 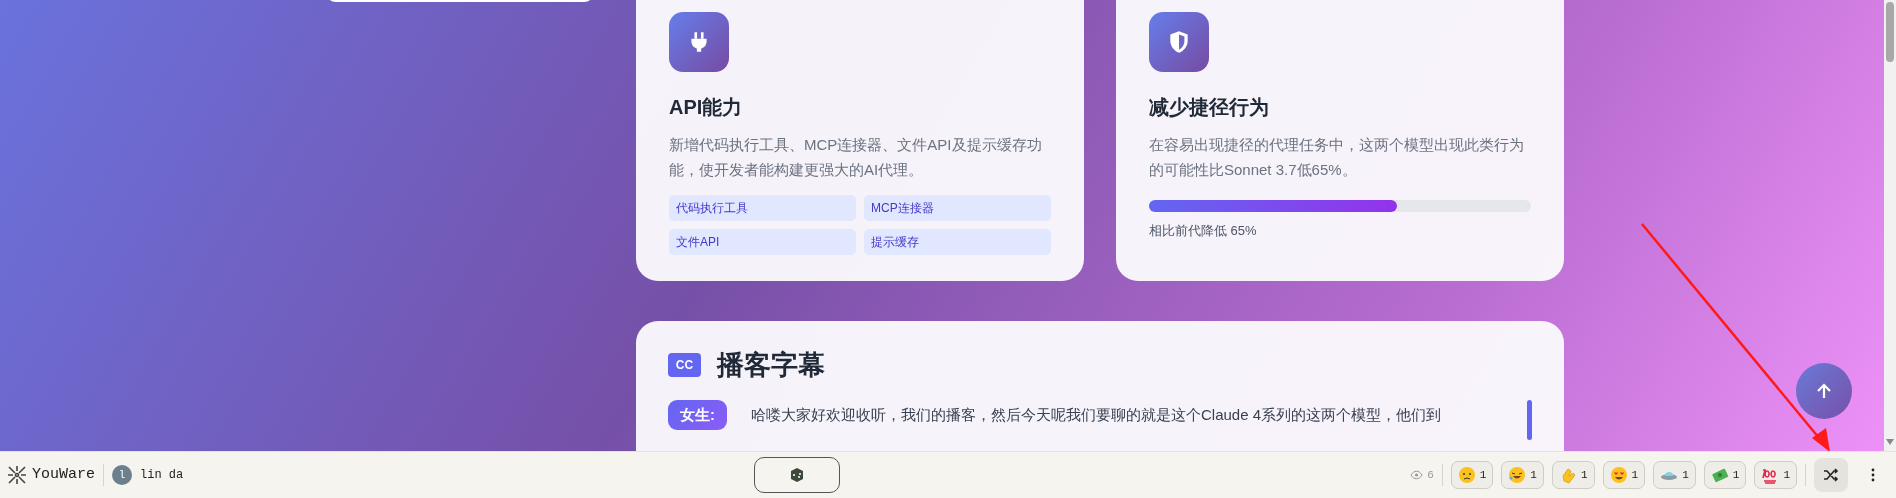 I want to click on card-description: 新增代码执行工具、MCP连接器、文件API及提示缓存功能，使开发者能构建更强大的AI代理。, so click(x=856, y=157).